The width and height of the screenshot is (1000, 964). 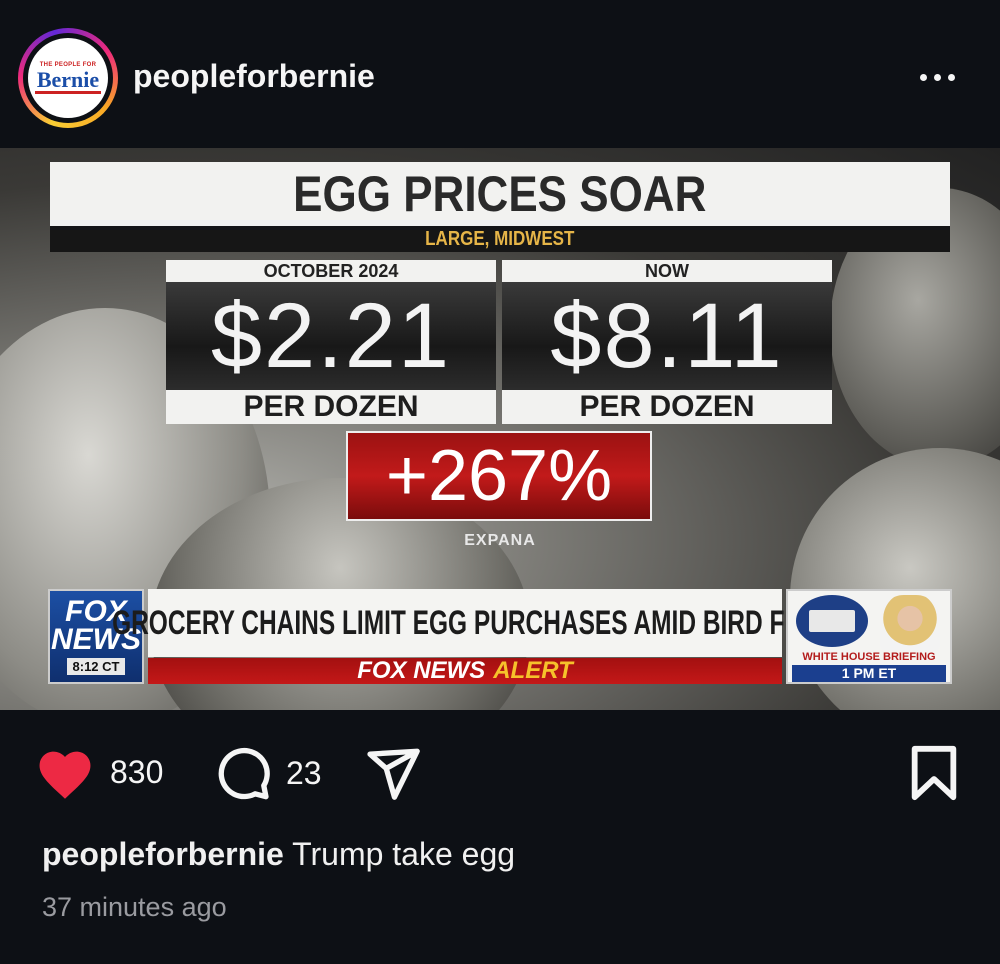 What do you see at coordinates (134, 907) in the screenshot?
I see `post-timestamp: 37 minutes ago` at bounding box center [134, 907].